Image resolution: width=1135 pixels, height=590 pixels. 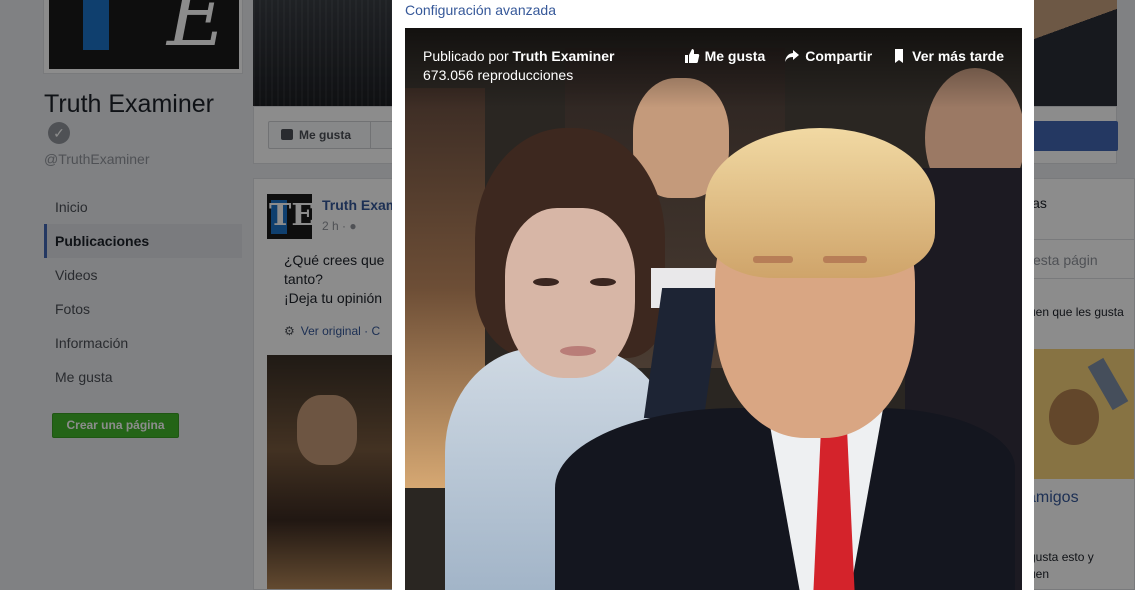 I want to click on share-arrow-icon, so click(x=792, y=56).